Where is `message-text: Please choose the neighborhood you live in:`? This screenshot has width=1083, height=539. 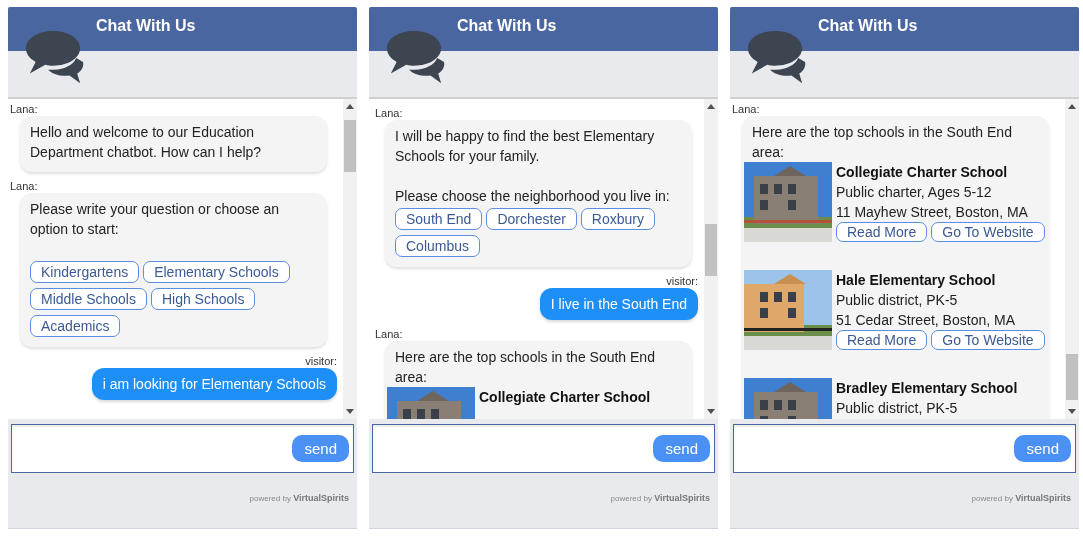
message-text: Please choose the neighborhood you live in: is located at coordinates (533, 196).